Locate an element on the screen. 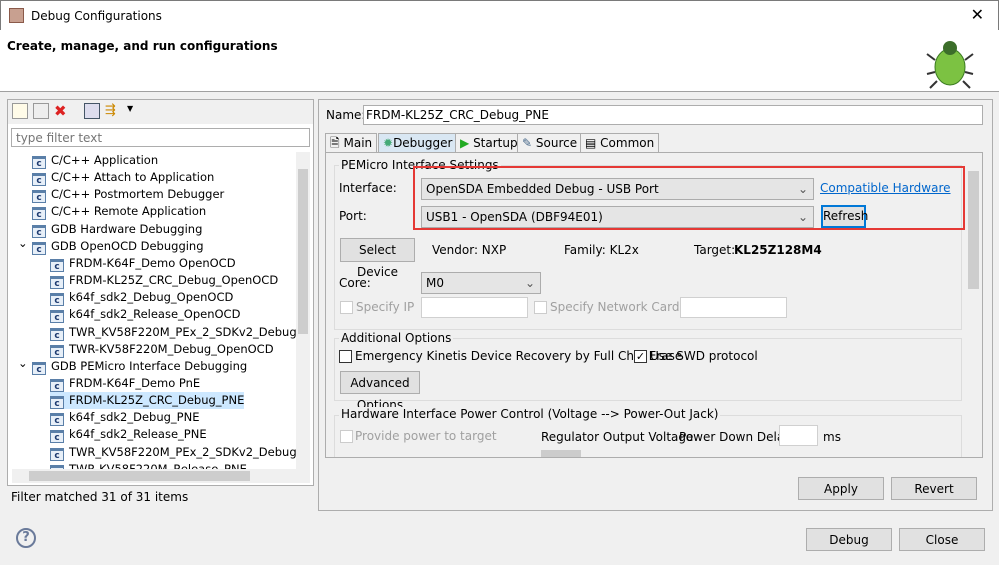 Image resolution: width=999 pixels, height=565 pixels. dropdown-arrow-icon: ▼ is located at coordinates (130, 108).